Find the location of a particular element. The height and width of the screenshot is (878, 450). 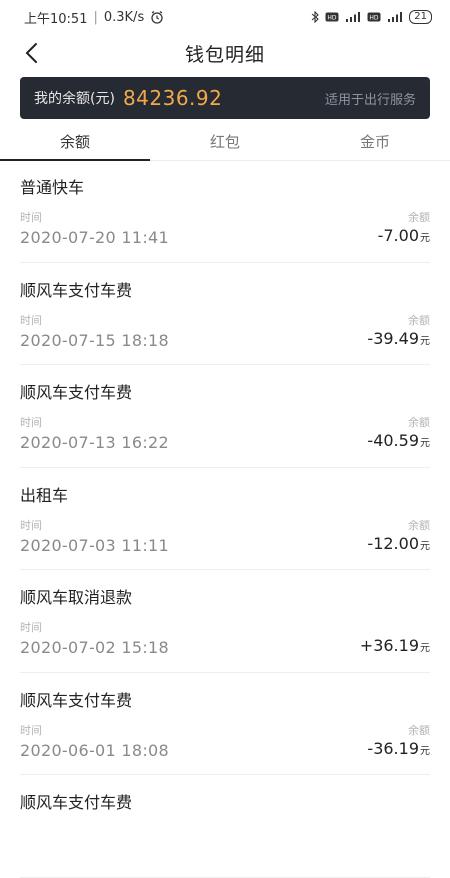

transaction-row: 出租车 时间 余额 2020-07-03 11:11 -12.00元 is located at coordinates (225, 519).